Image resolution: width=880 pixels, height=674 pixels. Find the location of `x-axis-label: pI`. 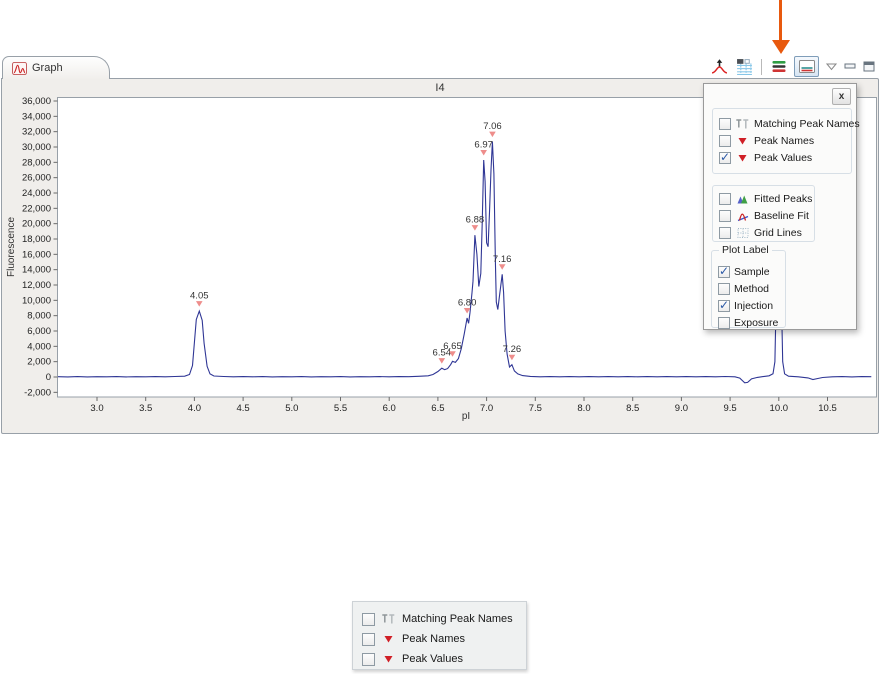

x-axis-label: pI is located at coordinates (466, 416).